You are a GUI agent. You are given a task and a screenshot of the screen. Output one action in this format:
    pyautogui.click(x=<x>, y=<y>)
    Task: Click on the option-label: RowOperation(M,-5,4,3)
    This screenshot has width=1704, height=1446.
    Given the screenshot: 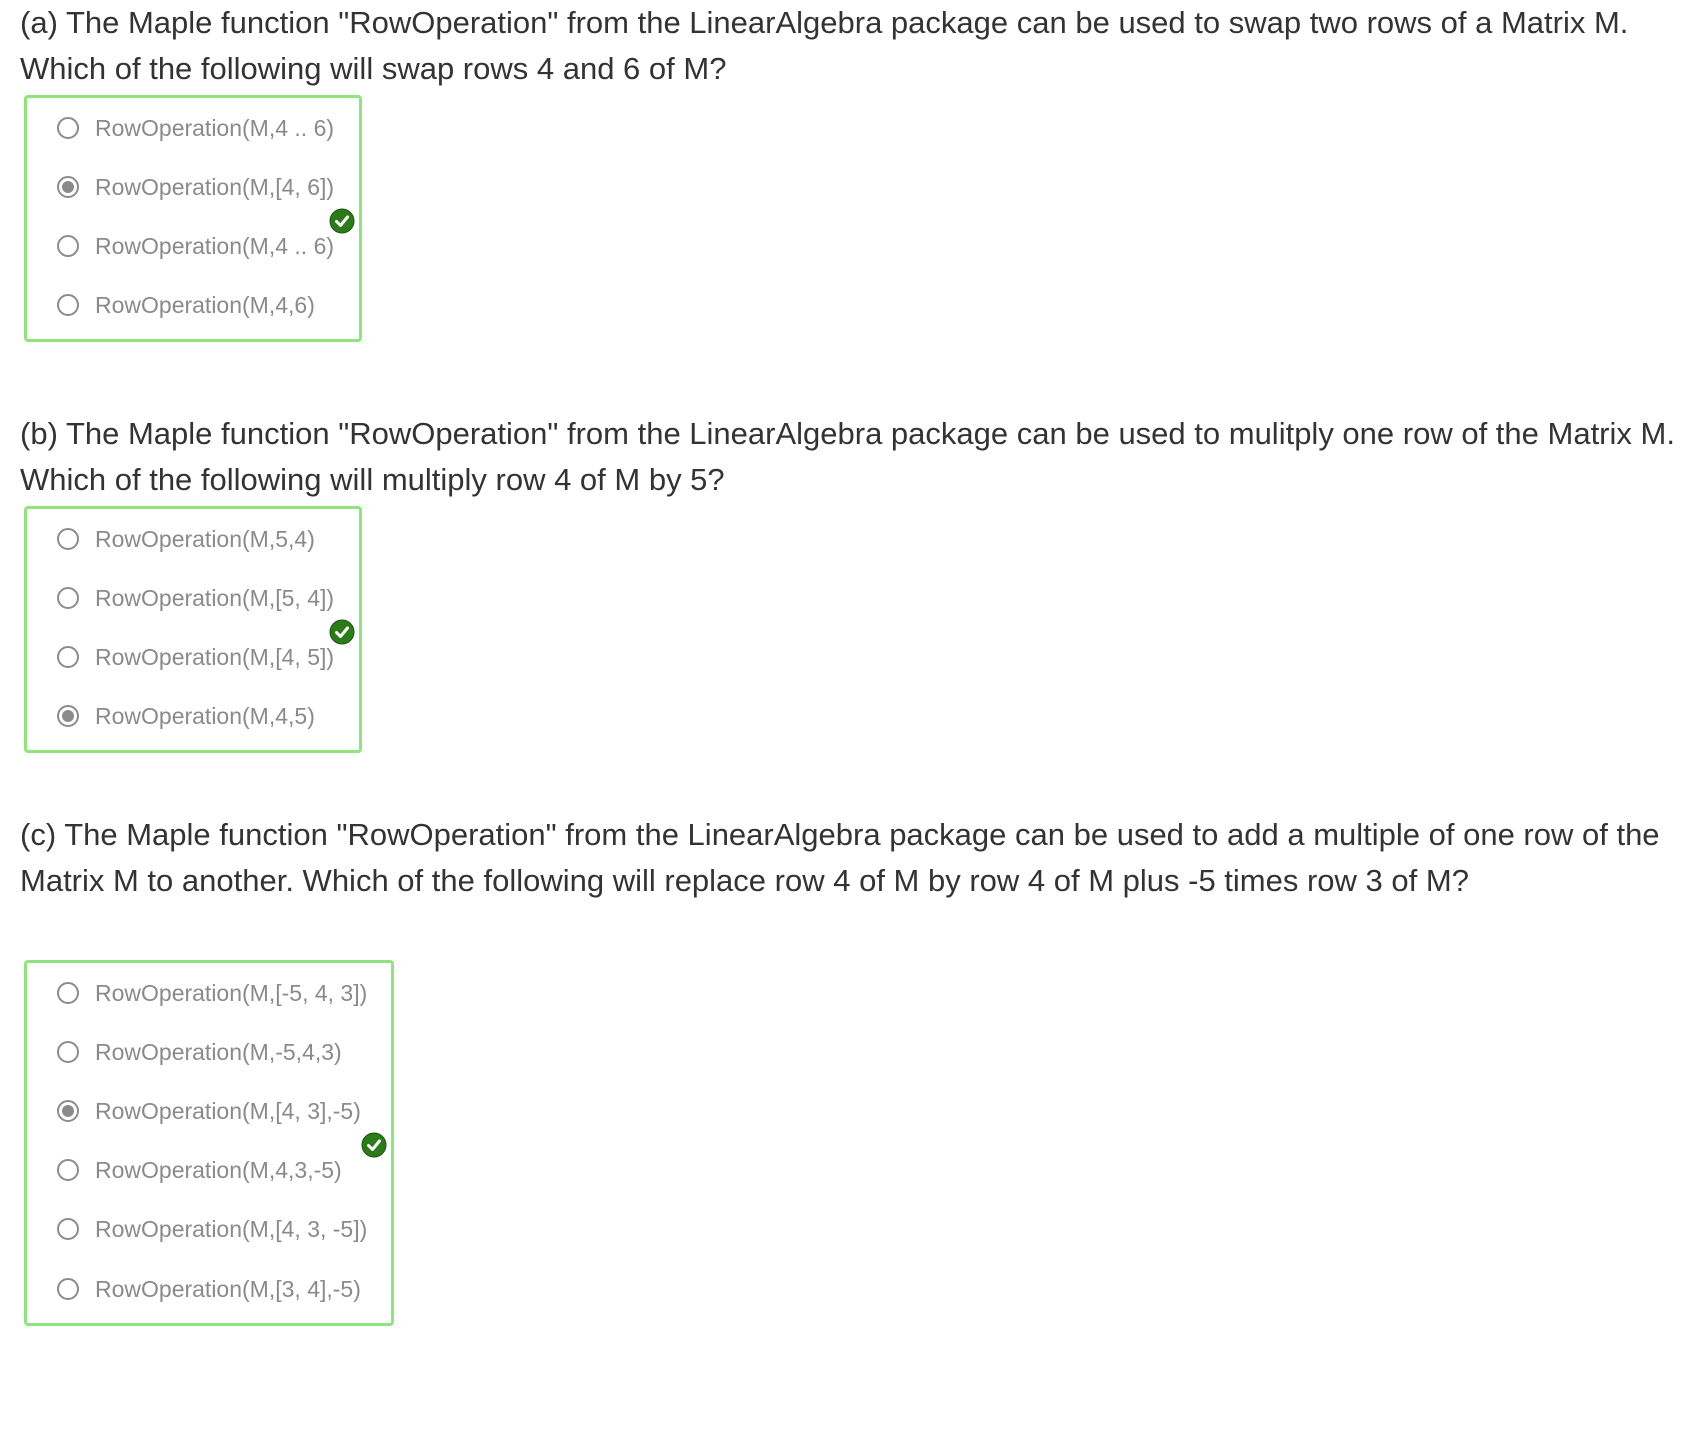 What is the action you would take?
    pyautogui.click(x=218, y=1051)
    